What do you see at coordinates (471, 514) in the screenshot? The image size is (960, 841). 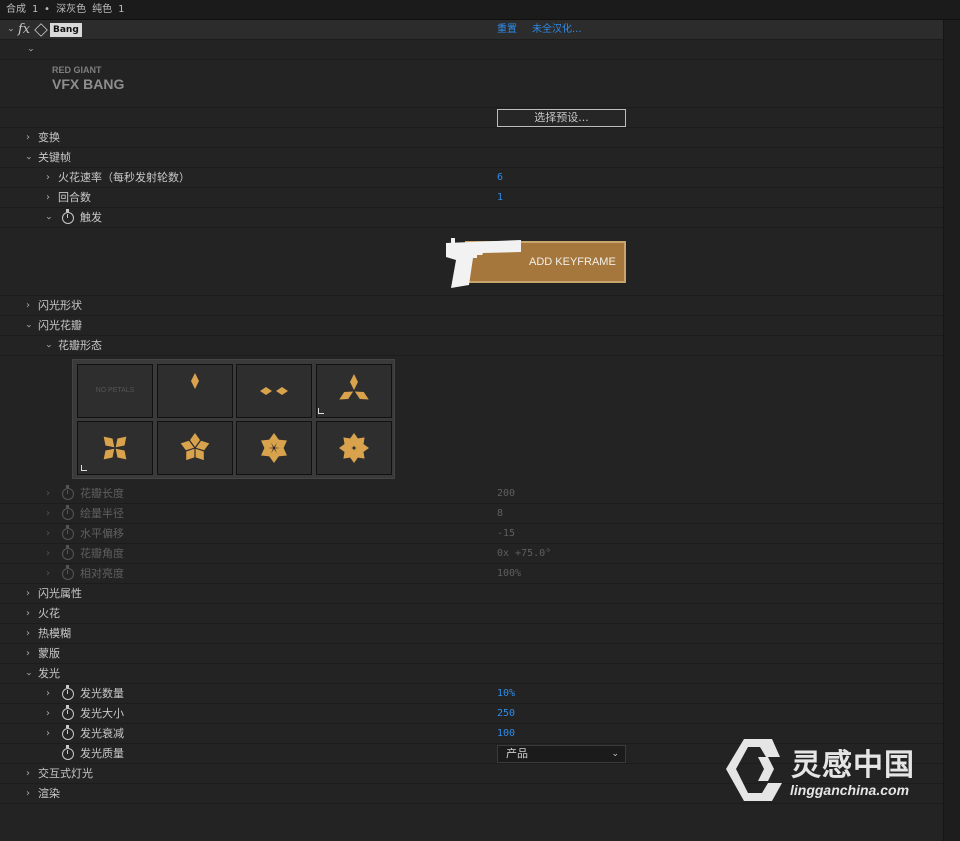 I see `param-base-radius: › 绘量半径 8` at bounding box center [471, 514].